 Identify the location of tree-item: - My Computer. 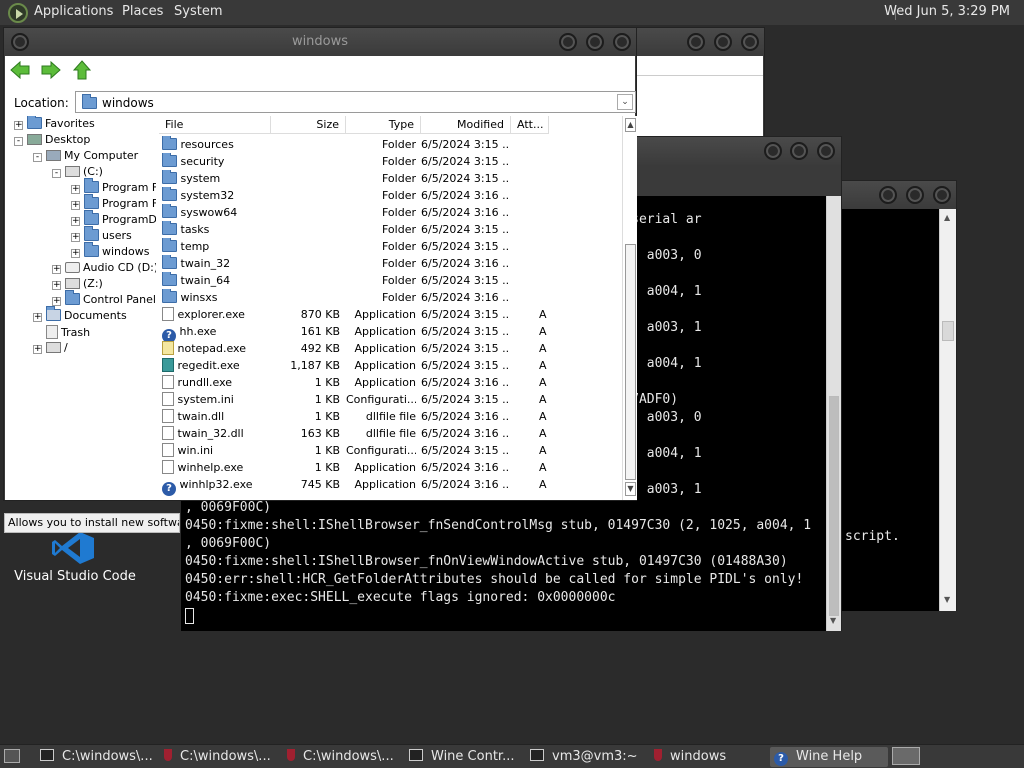
(85, 157).